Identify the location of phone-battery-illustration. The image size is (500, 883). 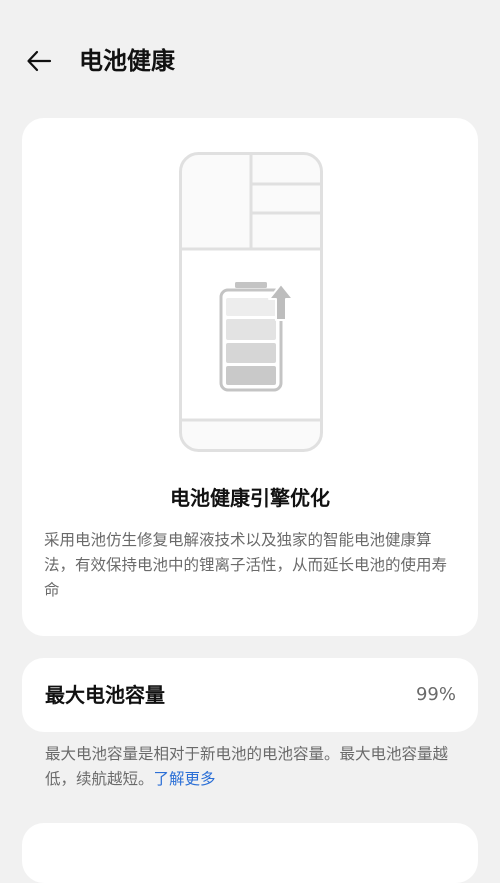
(251, 302).